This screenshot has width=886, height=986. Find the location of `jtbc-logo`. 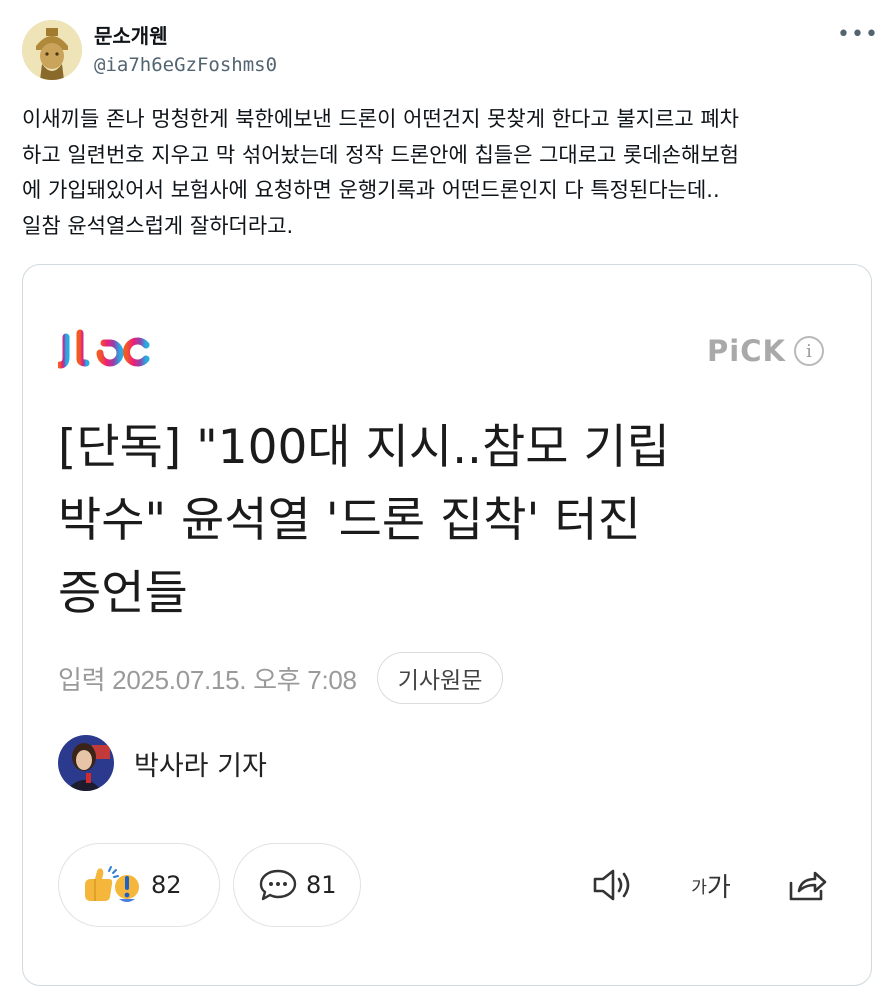

jtbc-logo is located at coordinates (104, 348).